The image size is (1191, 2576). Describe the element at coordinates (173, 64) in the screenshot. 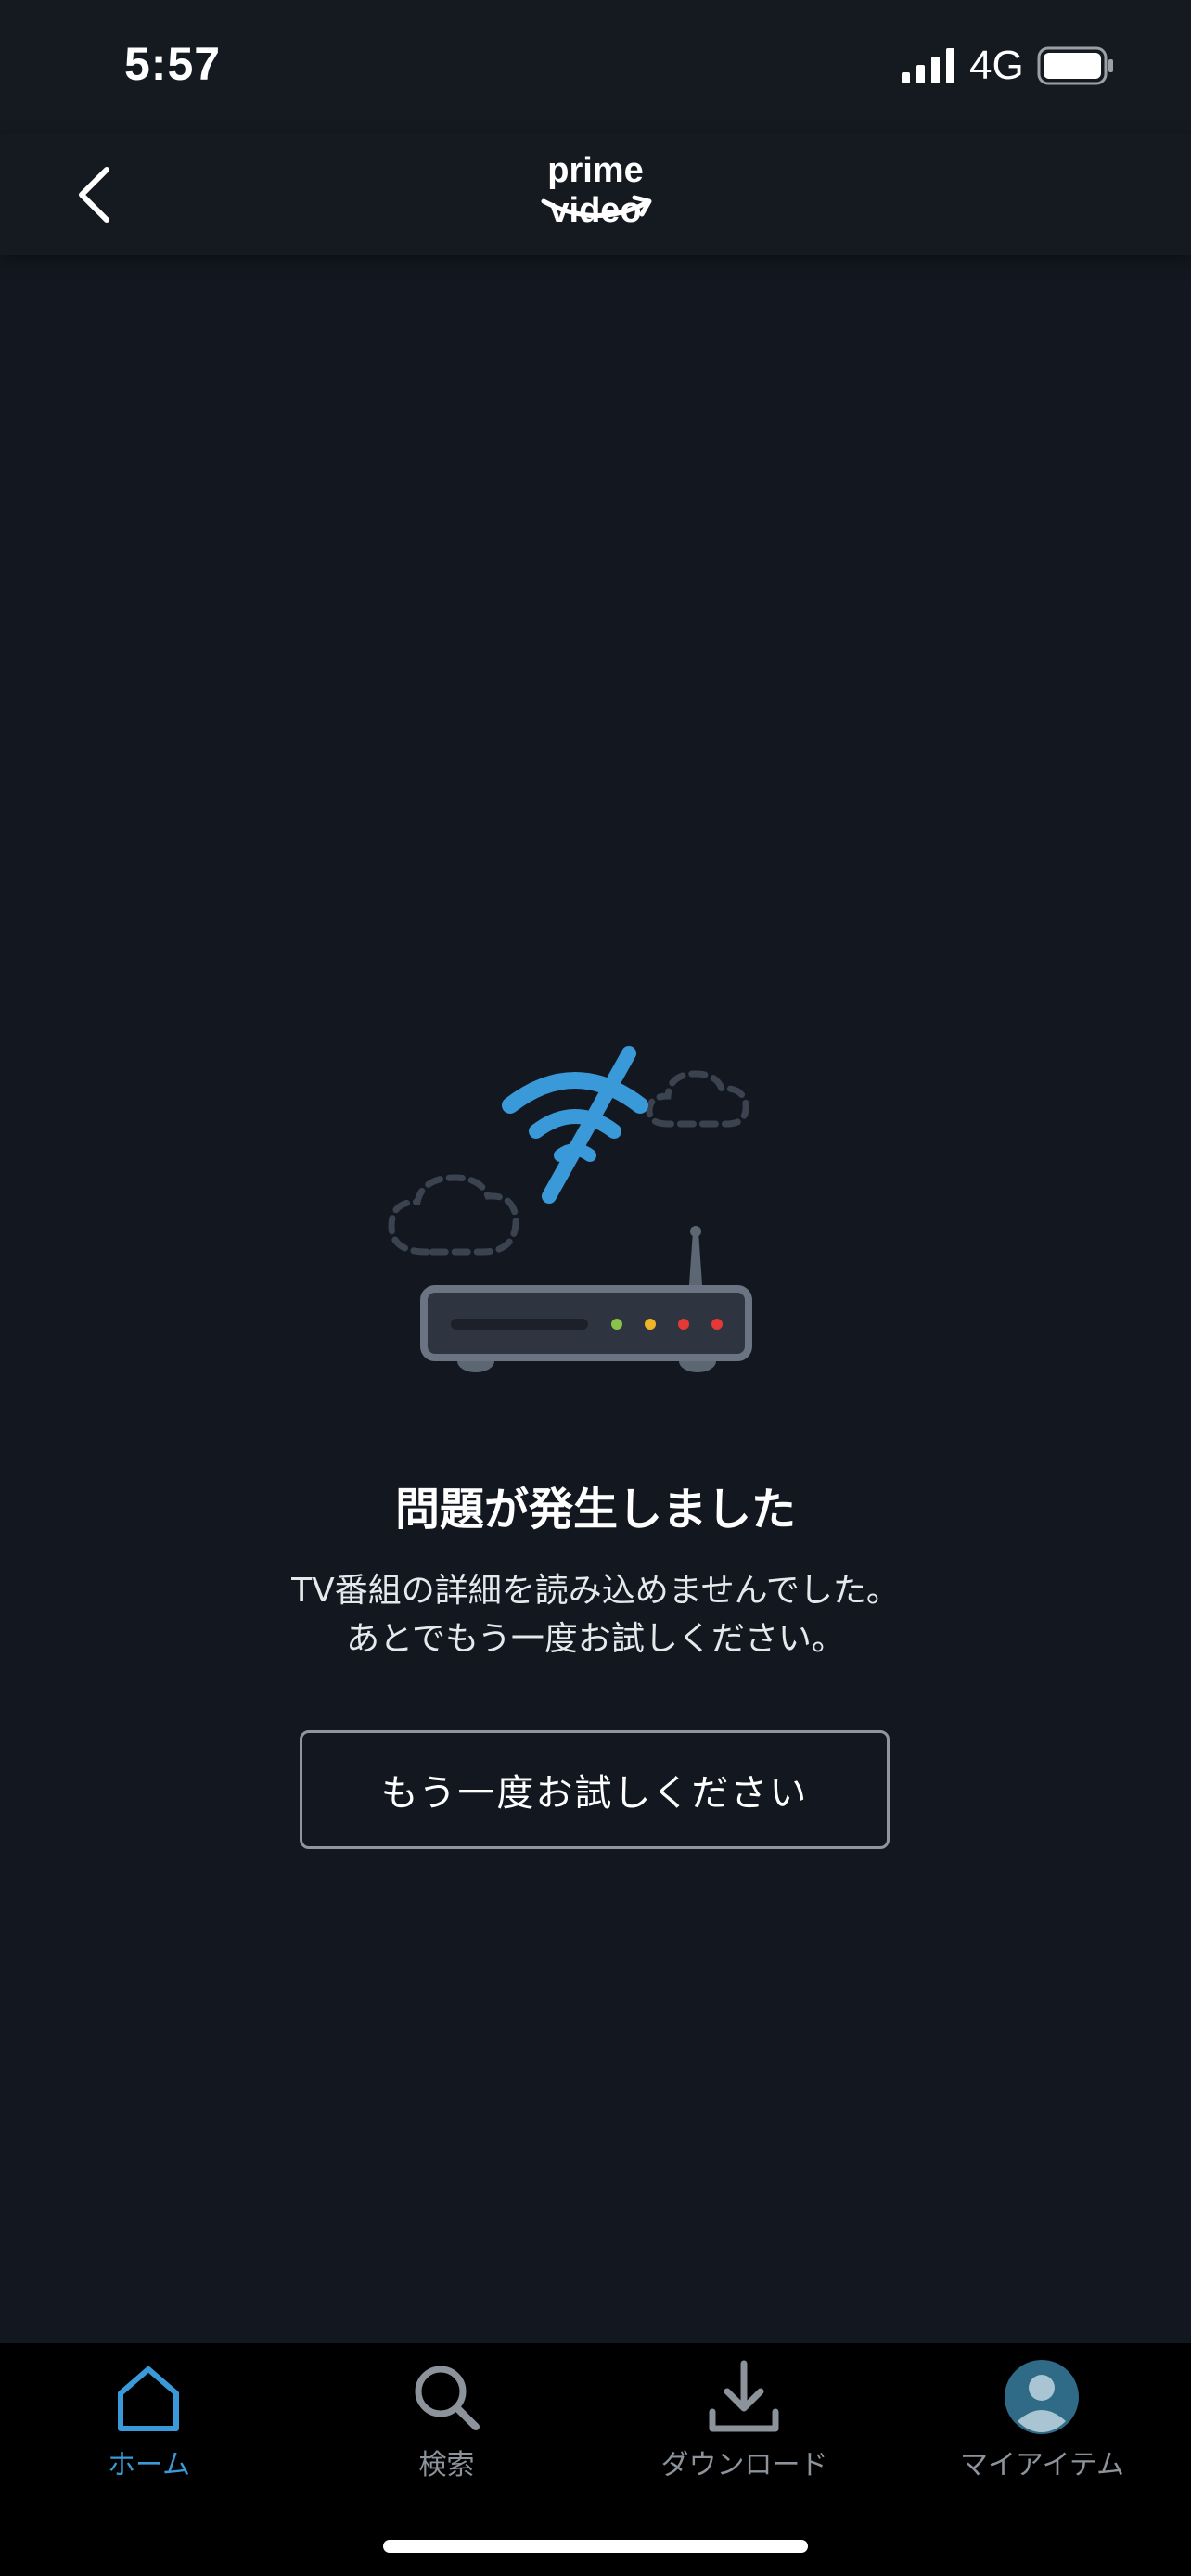

I see `status-time: 5:57` at that location.